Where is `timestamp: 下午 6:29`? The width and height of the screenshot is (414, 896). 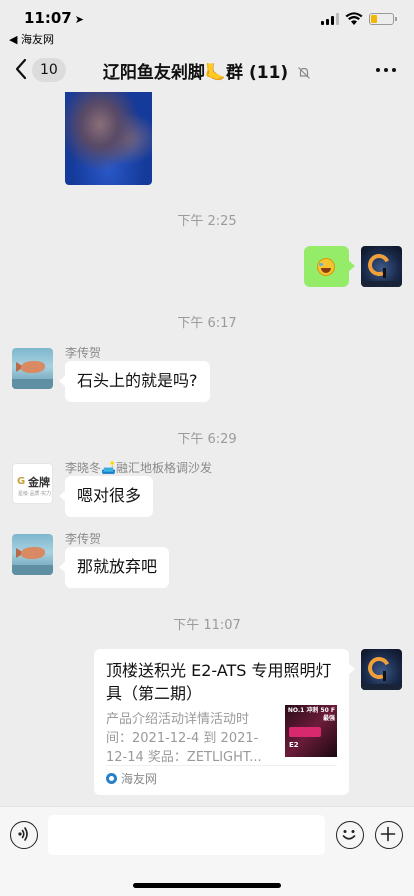
timestamp: 下午 6:29 is located at coordinates (207, 439).